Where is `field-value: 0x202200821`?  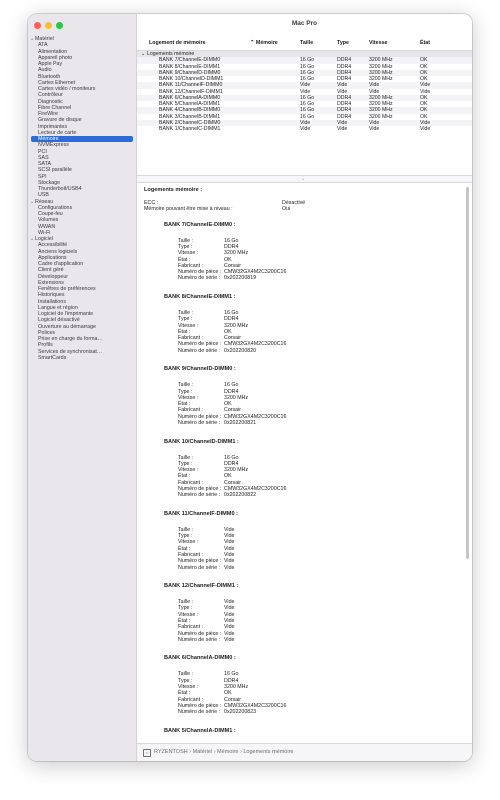
field-value: 0x202200821 is located at coordinates (240, 423).